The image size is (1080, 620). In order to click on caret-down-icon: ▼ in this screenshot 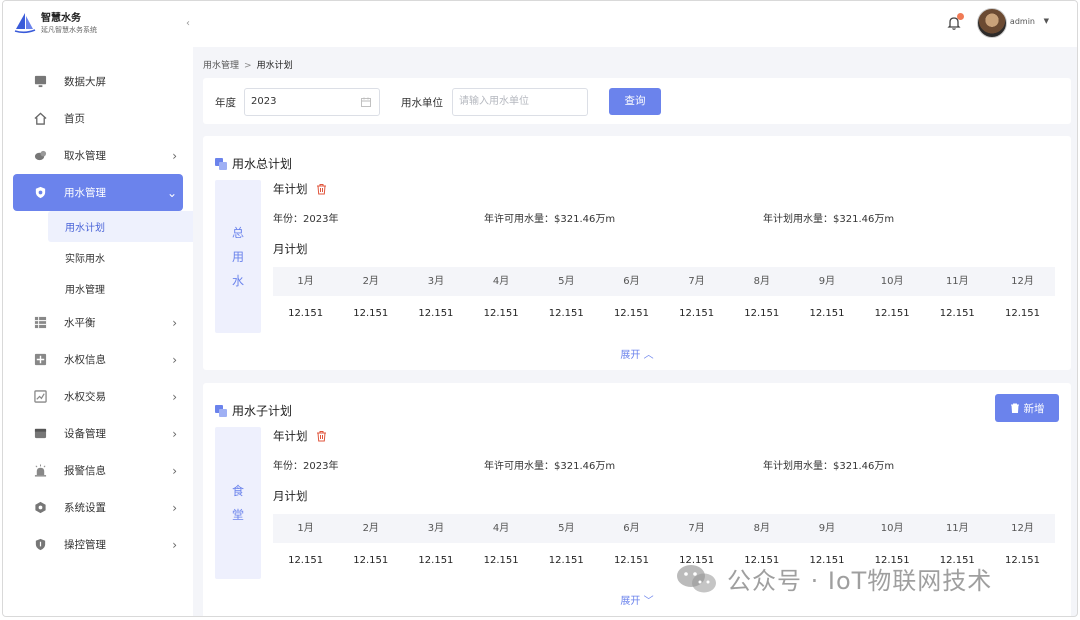, I will do `click(1046, 21)`.